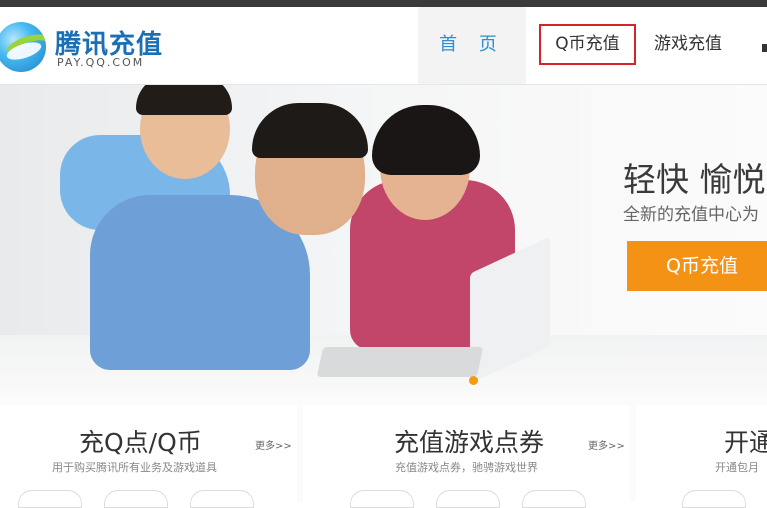  I want to click on card-title: 开通, so click(745, 441).